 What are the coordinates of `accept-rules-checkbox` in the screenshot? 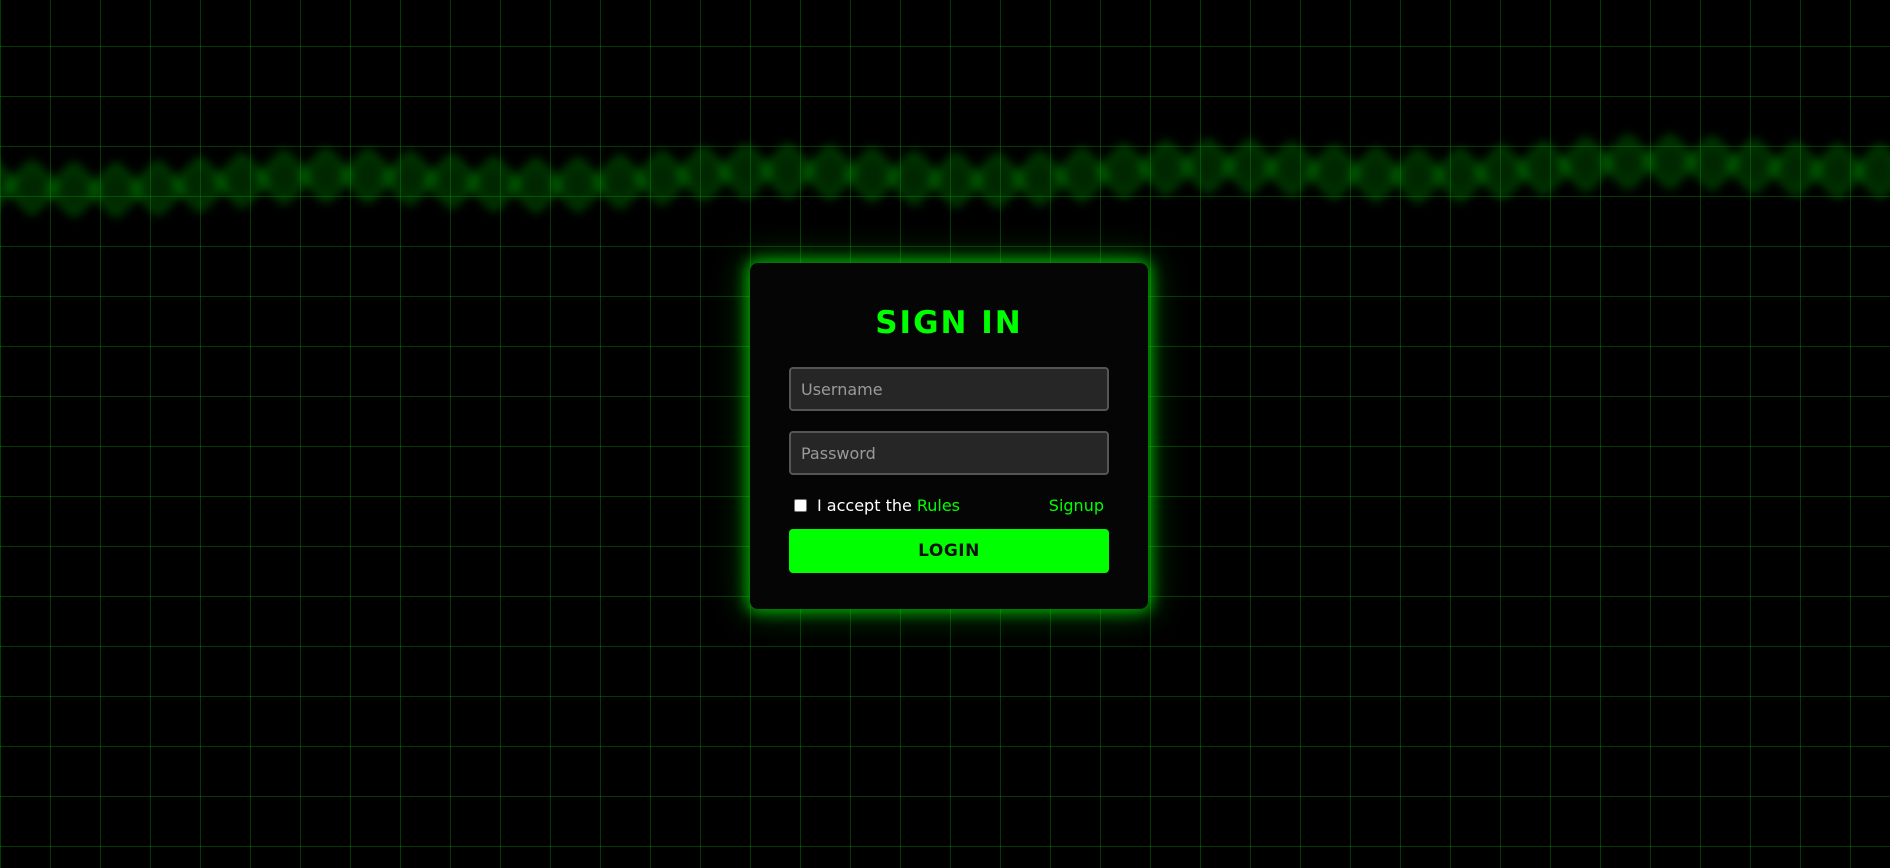 It's located at (800, 505).